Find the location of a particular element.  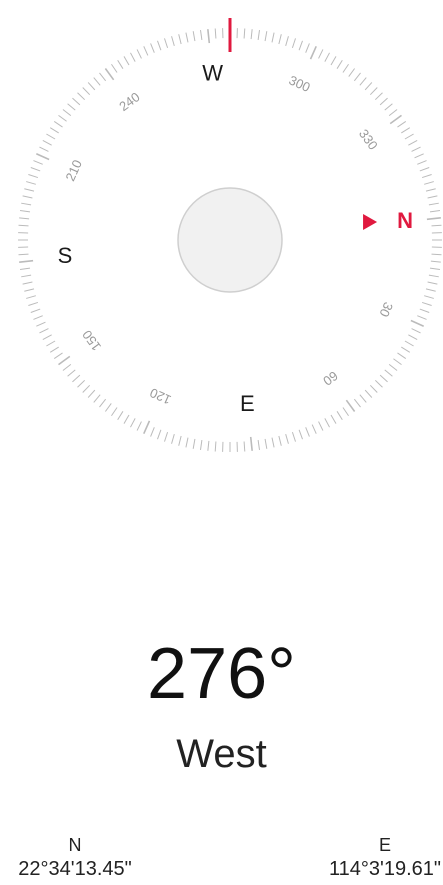

cardinal-west: W is located at coordinates (212, 73).